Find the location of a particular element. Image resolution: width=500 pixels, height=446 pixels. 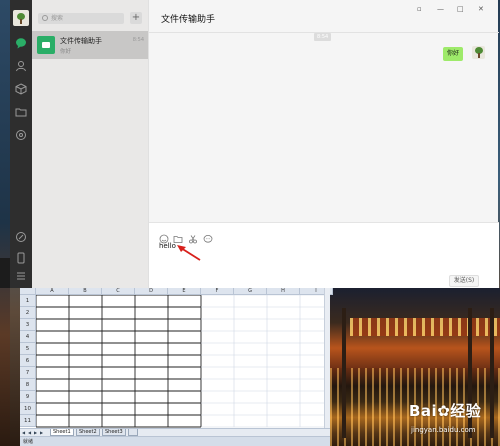

sheet-tab: Sheet2 is located at coordinates (88, 432).